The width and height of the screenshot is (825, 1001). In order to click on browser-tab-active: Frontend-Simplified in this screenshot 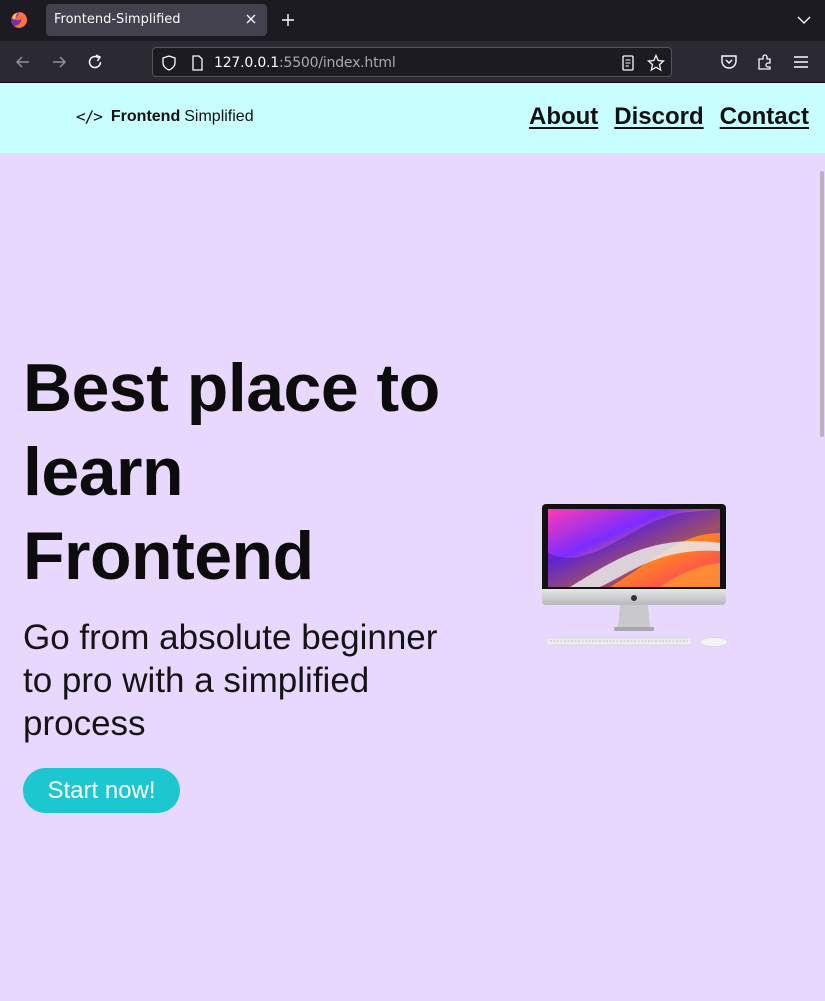, I will do `click(156, 20)`.